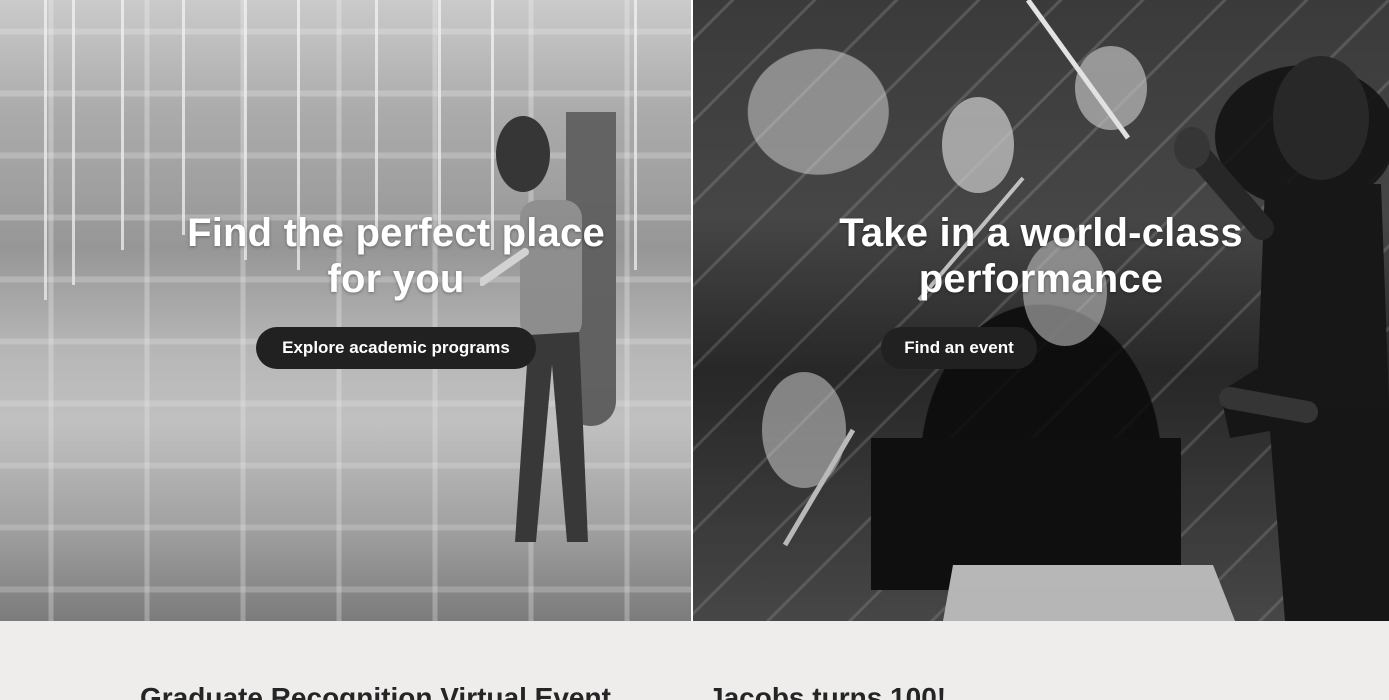  What do you see at coordinates (959, 348) in the screenshot?
I see `find-an-event-button: Find an event` at bounding box center [959, 348].